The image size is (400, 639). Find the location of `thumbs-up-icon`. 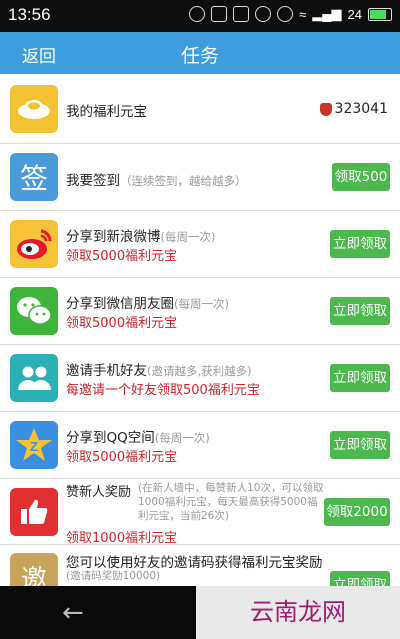

thumbs-up-icon is located at coordinates (34, 512).